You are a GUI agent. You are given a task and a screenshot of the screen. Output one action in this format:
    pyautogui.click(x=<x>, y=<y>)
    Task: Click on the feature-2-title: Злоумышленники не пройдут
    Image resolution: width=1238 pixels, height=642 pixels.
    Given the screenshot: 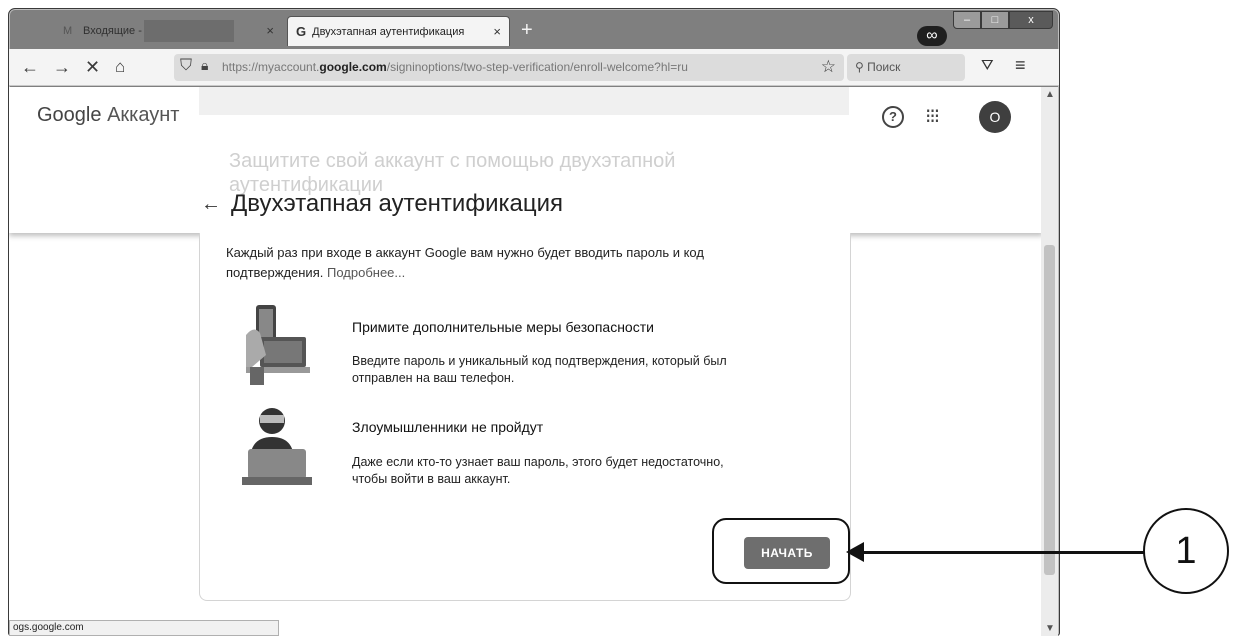 What is the action you would take?
    pyautogui.click(x=448, y=427)
    